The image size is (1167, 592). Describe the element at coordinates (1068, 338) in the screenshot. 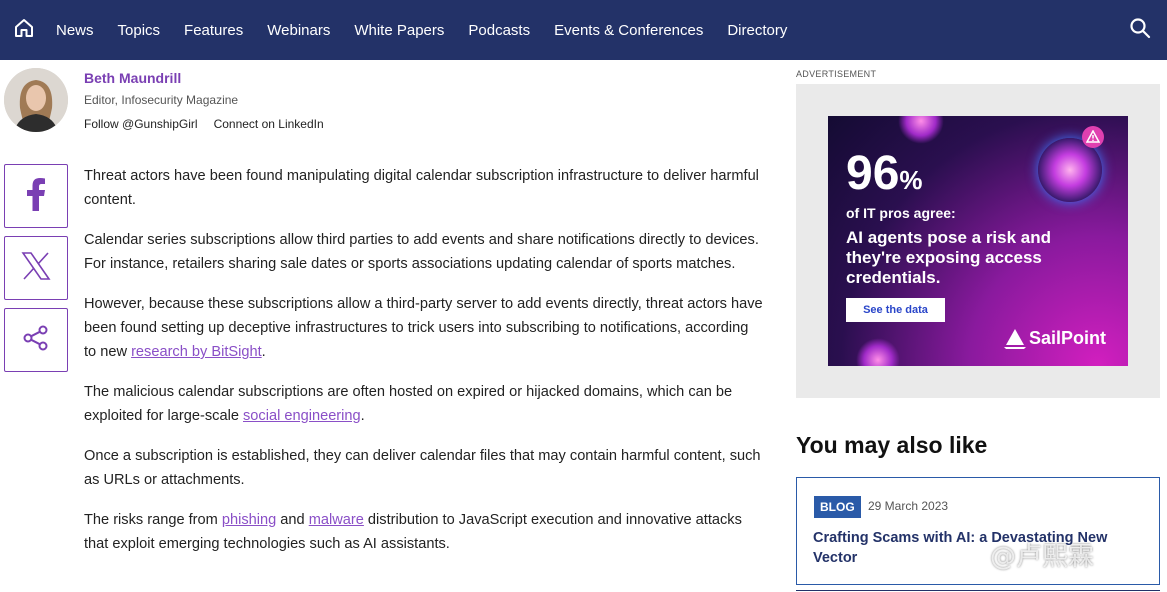

I see `sailpoint-brand-text: SailPoint` at that location.